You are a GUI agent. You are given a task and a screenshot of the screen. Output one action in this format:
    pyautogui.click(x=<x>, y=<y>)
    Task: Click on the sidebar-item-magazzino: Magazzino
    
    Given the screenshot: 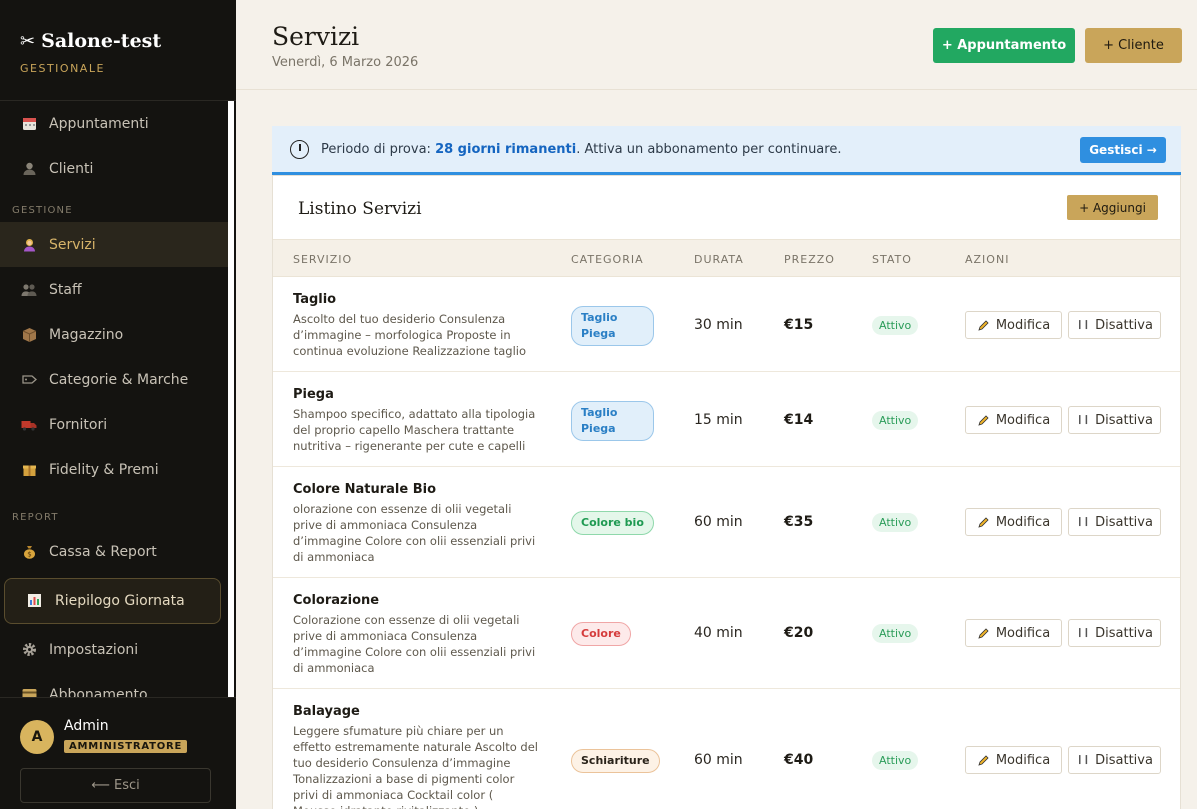 What is the action you would take?
    pyautogui.click(x=114, y=334)
    